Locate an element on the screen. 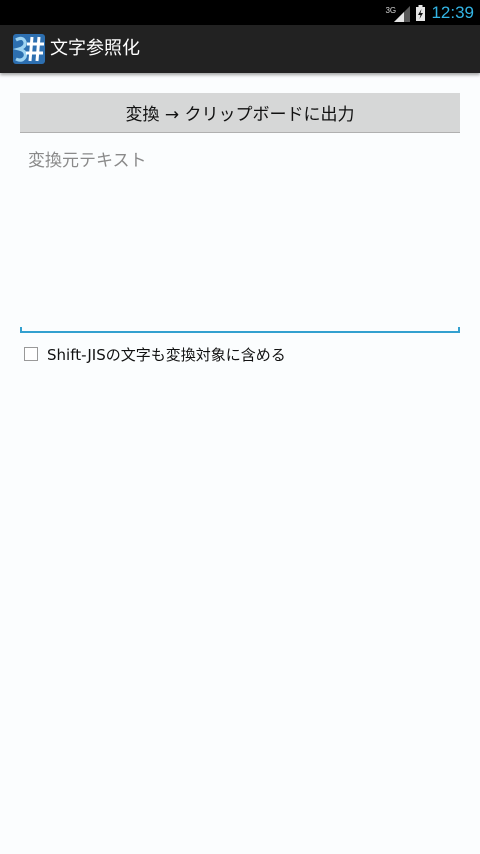 The height and width of the screenshot is (854, 480). include-sjis-checkbox-row: Shift-JISの文字も変換対象に含める is located at coordinates (155, 354).